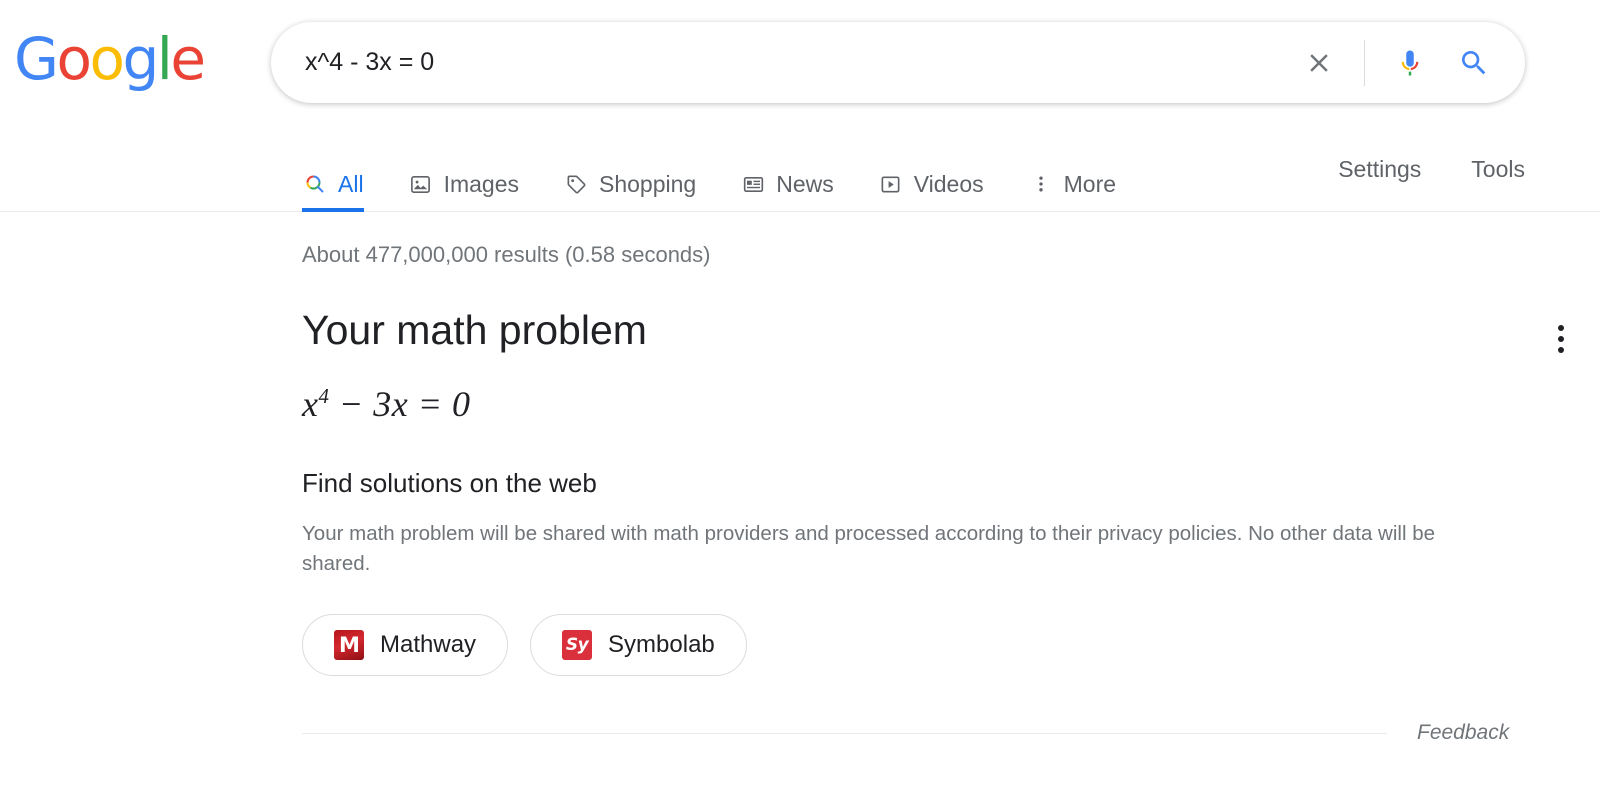  What do you see at coordinates (577, 645) in the screenshot?
I see `symbolab-logo-icon: Sy` at bounding box center [577, 645].